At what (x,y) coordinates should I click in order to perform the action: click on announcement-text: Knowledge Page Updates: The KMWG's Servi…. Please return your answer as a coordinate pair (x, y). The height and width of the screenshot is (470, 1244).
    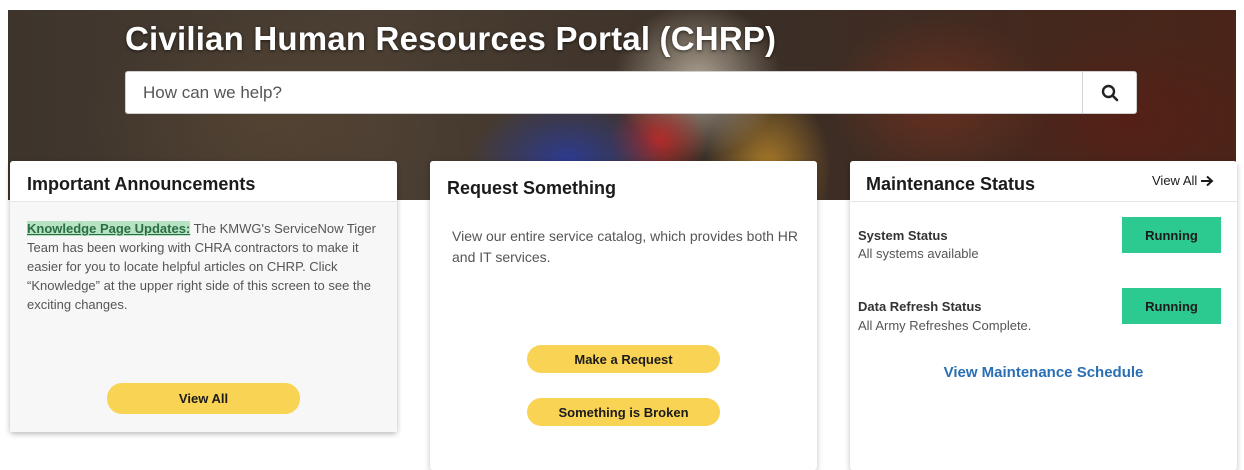
    Looking at the image, I should click on (207, 266).